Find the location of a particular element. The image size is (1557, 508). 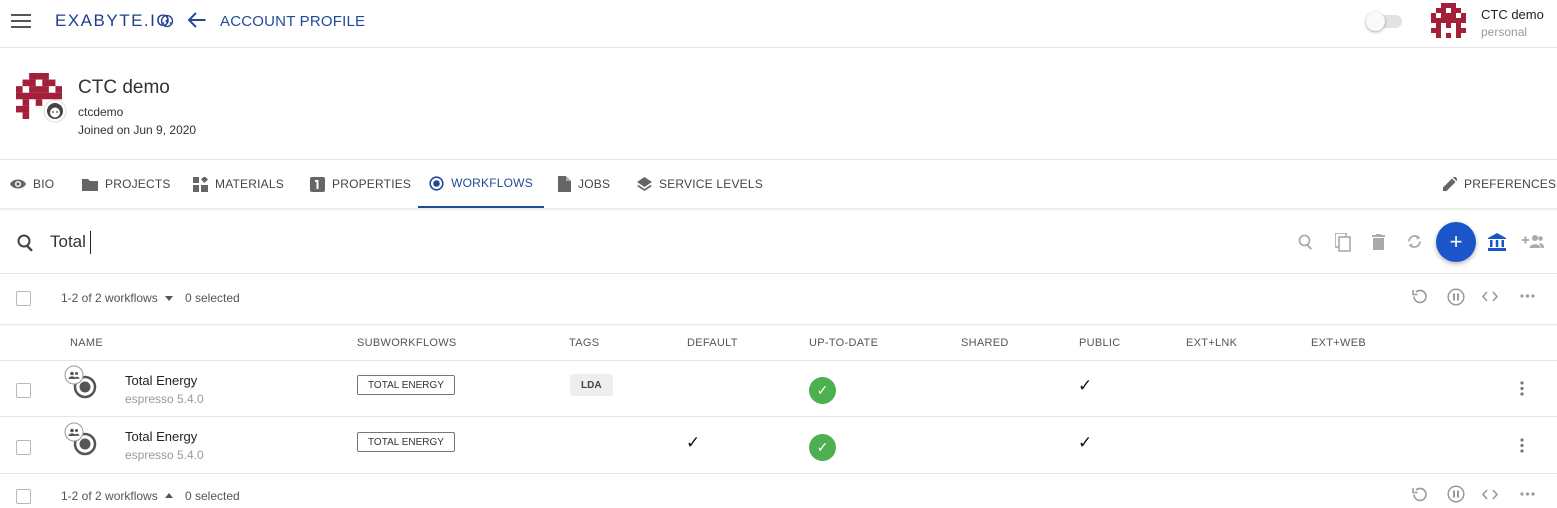

user-account-type: personal is located at coordinates (1504, 32).